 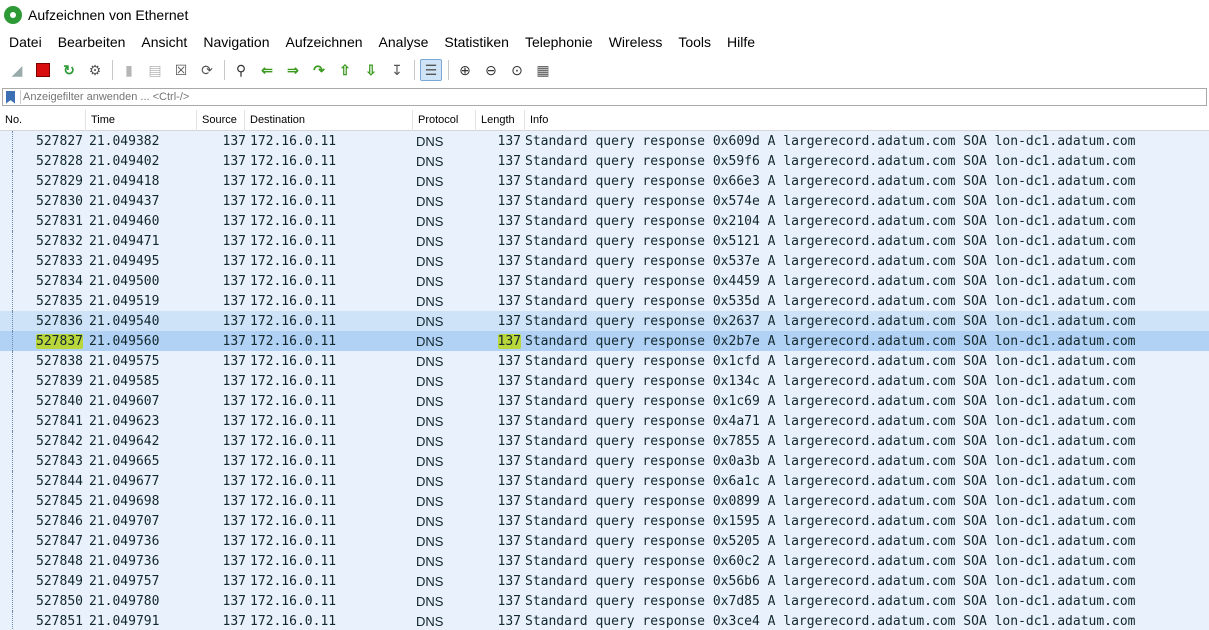 I want to click on packet-time: 21.049791, so click(x=124, y=621).